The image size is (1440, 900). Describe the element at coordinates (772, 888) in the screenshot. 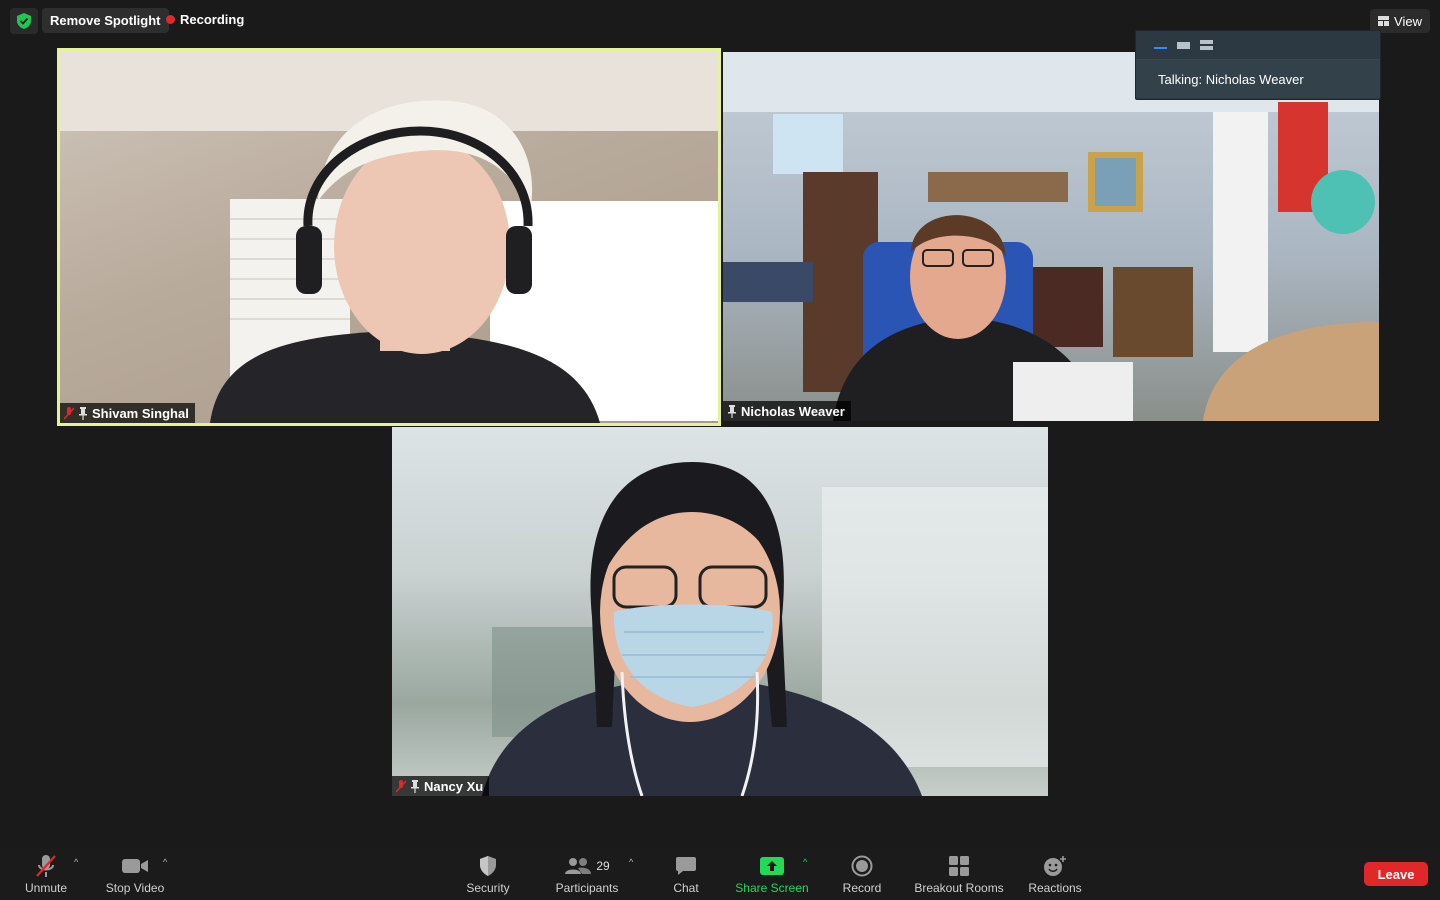

I see `share-screen-label: Share Screen` at that location.